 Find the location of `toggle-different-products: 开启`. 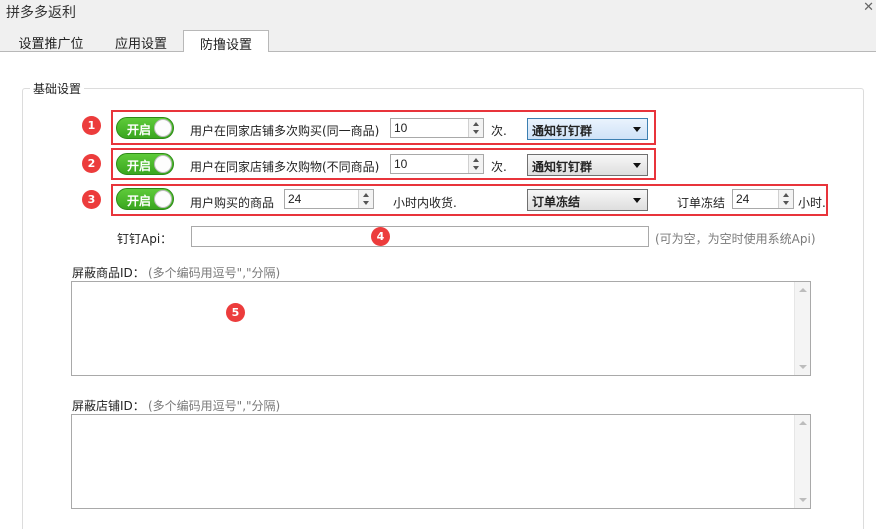

toggle-different-products: 开启 is located at coordinates (145, 164).